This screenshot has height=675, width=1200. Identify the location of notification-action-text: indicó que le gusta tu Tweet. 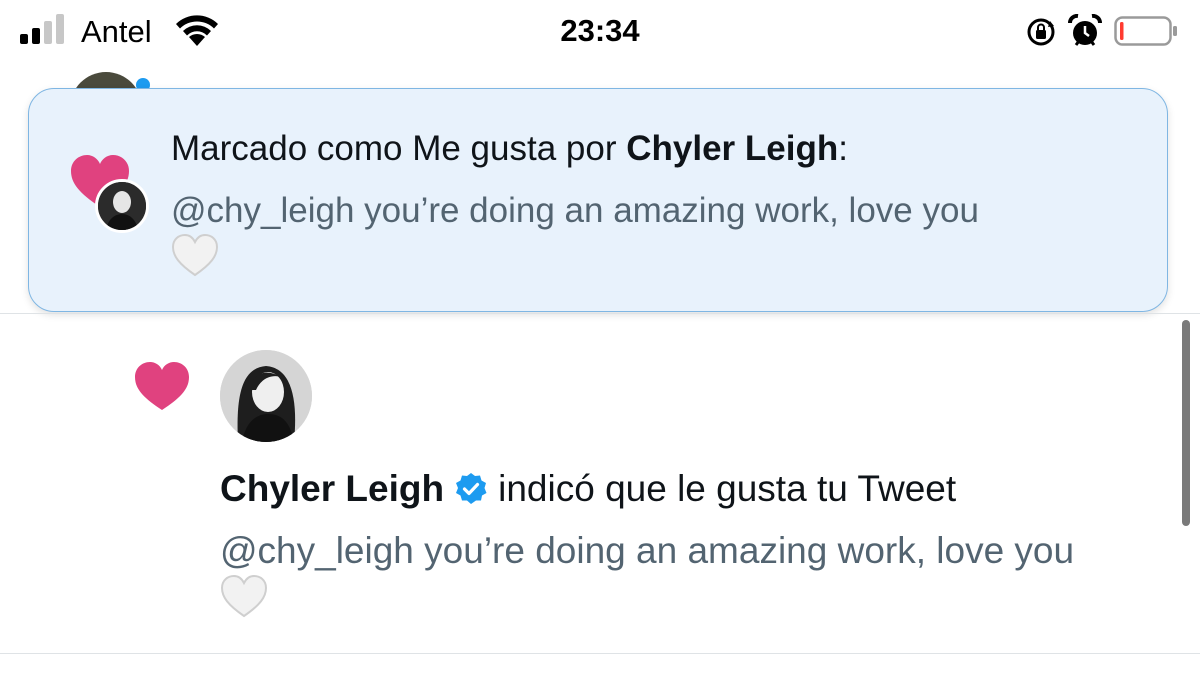
(727, 488).